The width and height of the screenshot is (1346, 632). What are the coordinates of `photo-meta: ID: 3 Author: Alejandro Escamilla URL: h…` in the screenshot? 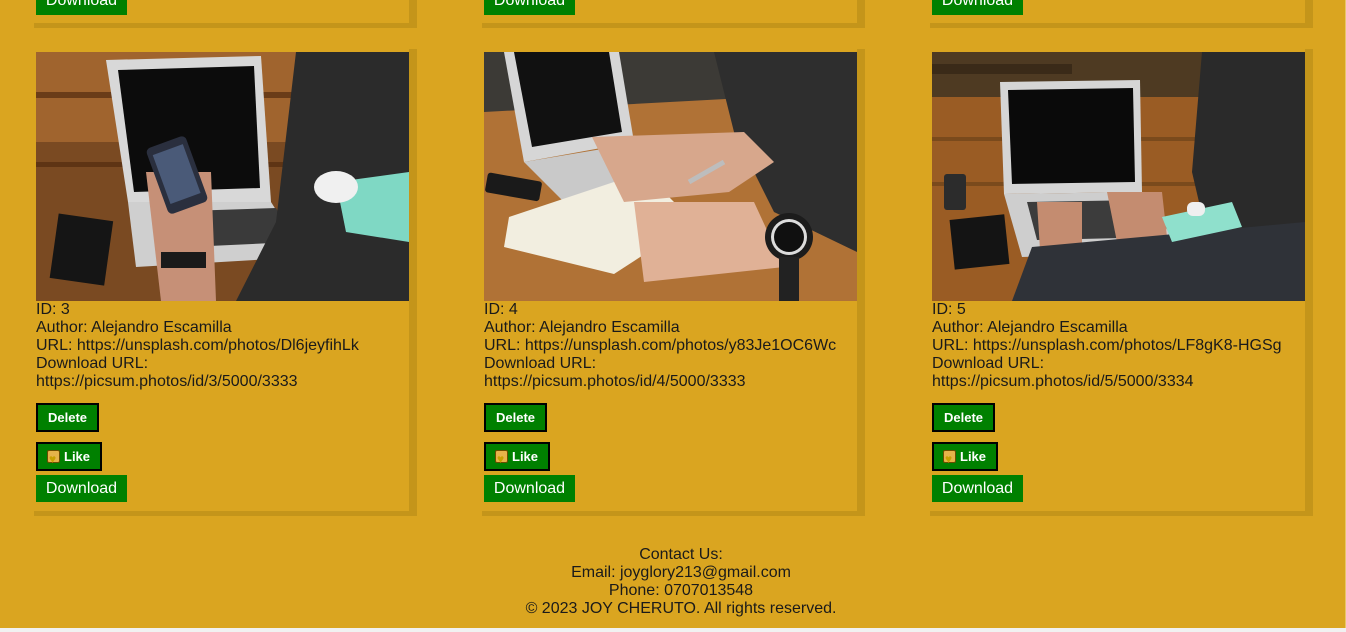 It's located at (222, 346).